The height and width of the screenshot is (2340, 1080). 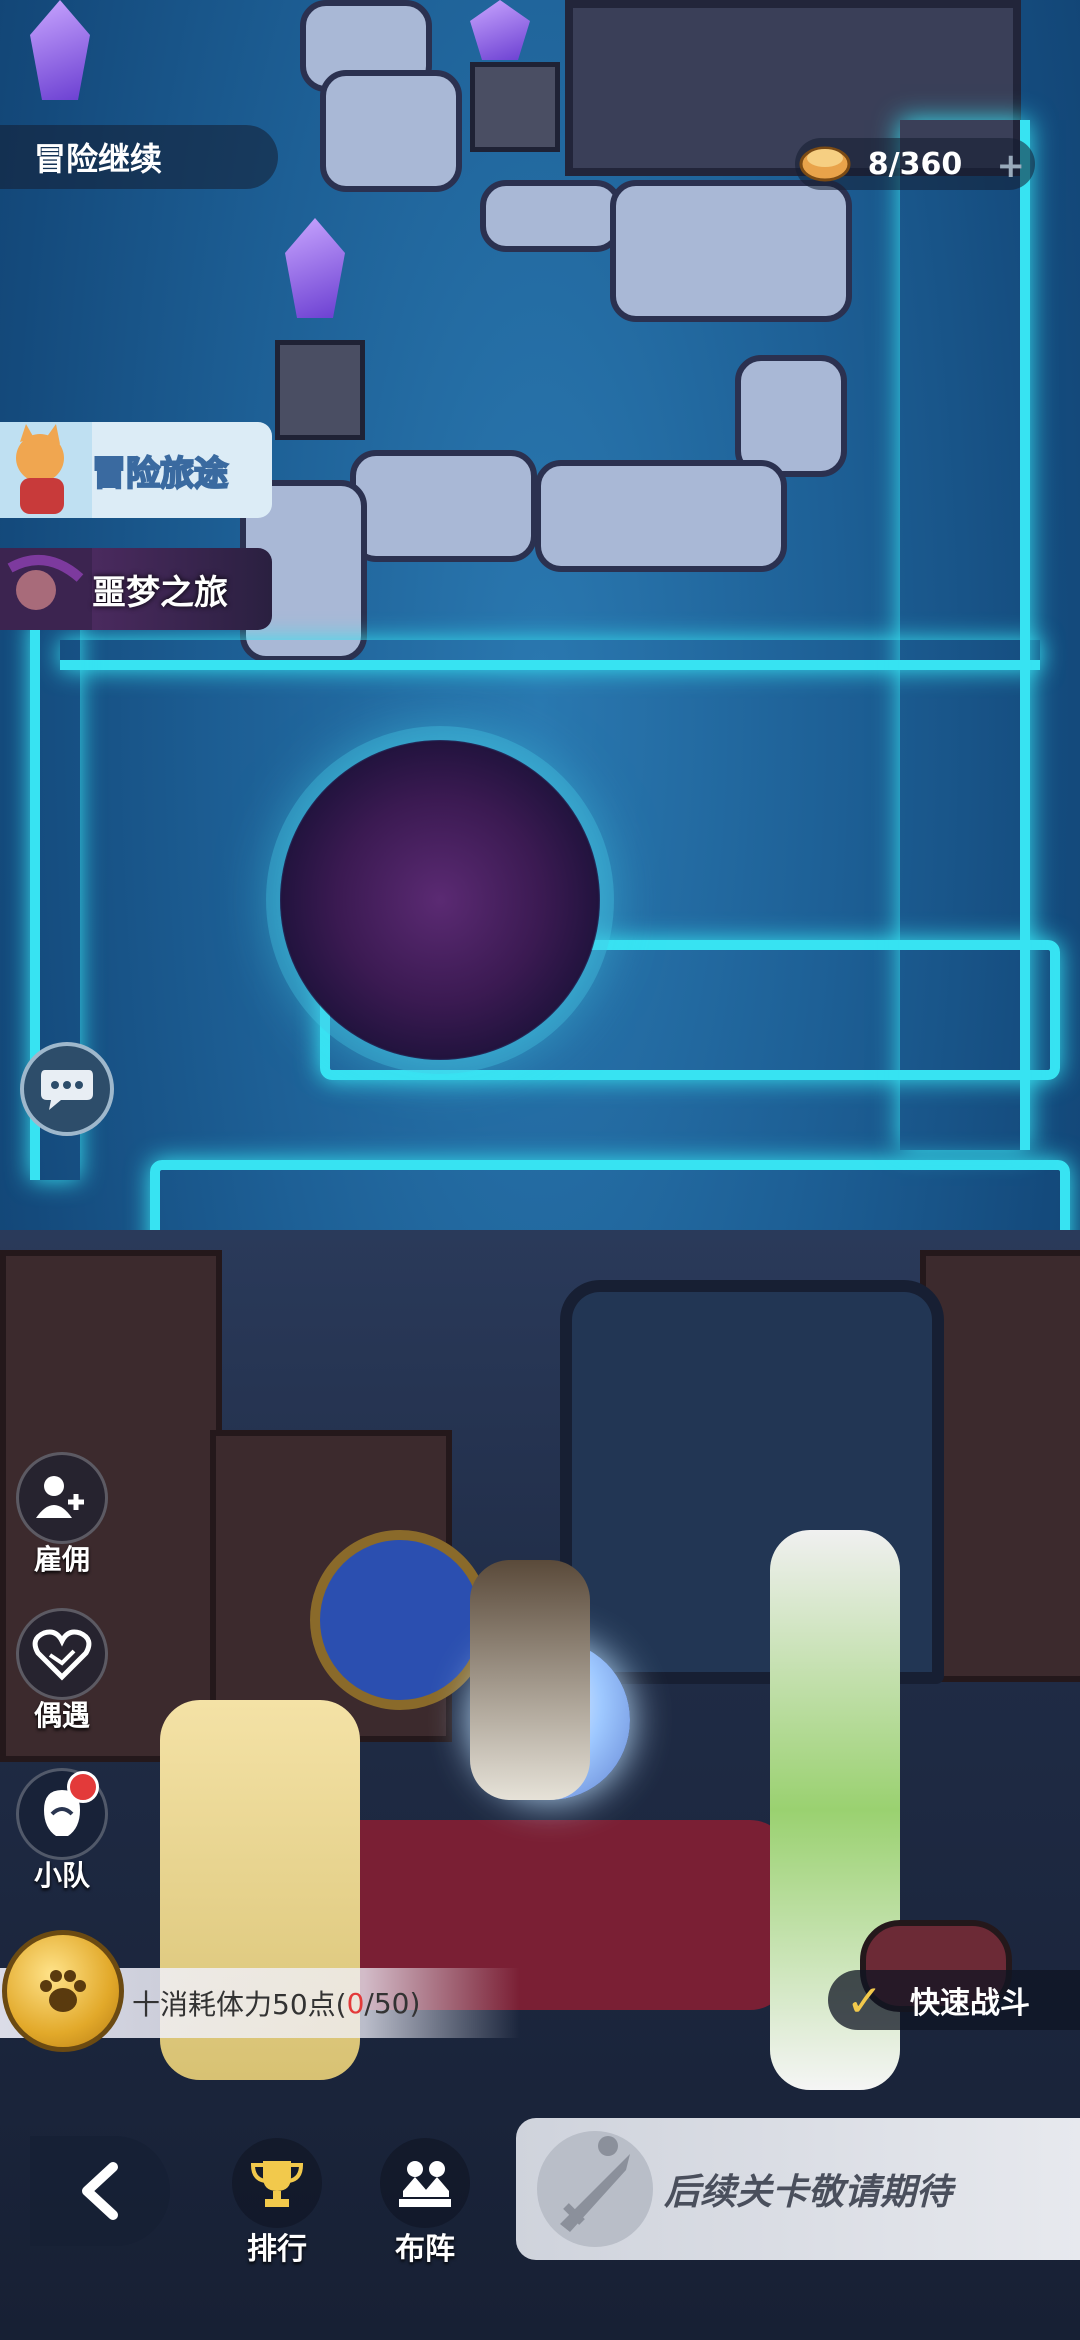 I want to click on back-arrow-icon, so click(x=100, y=2191).